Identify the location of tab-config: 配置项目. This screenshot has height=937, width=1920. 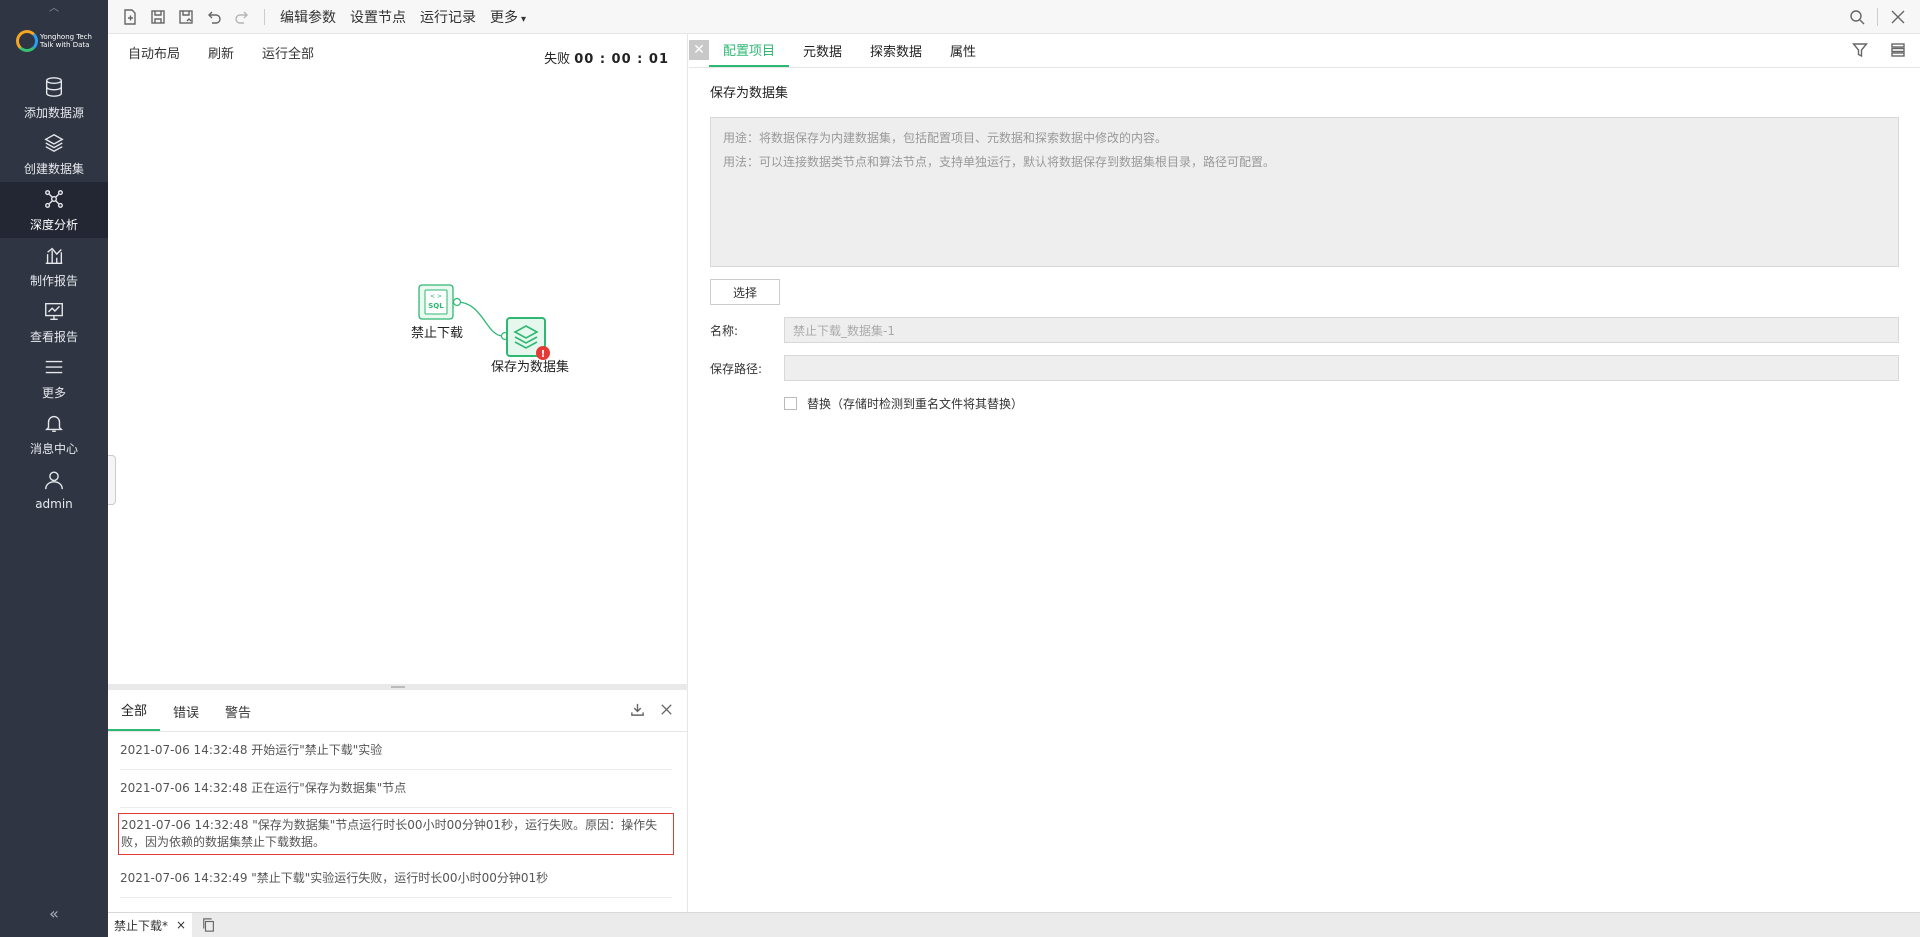
(749, 50).